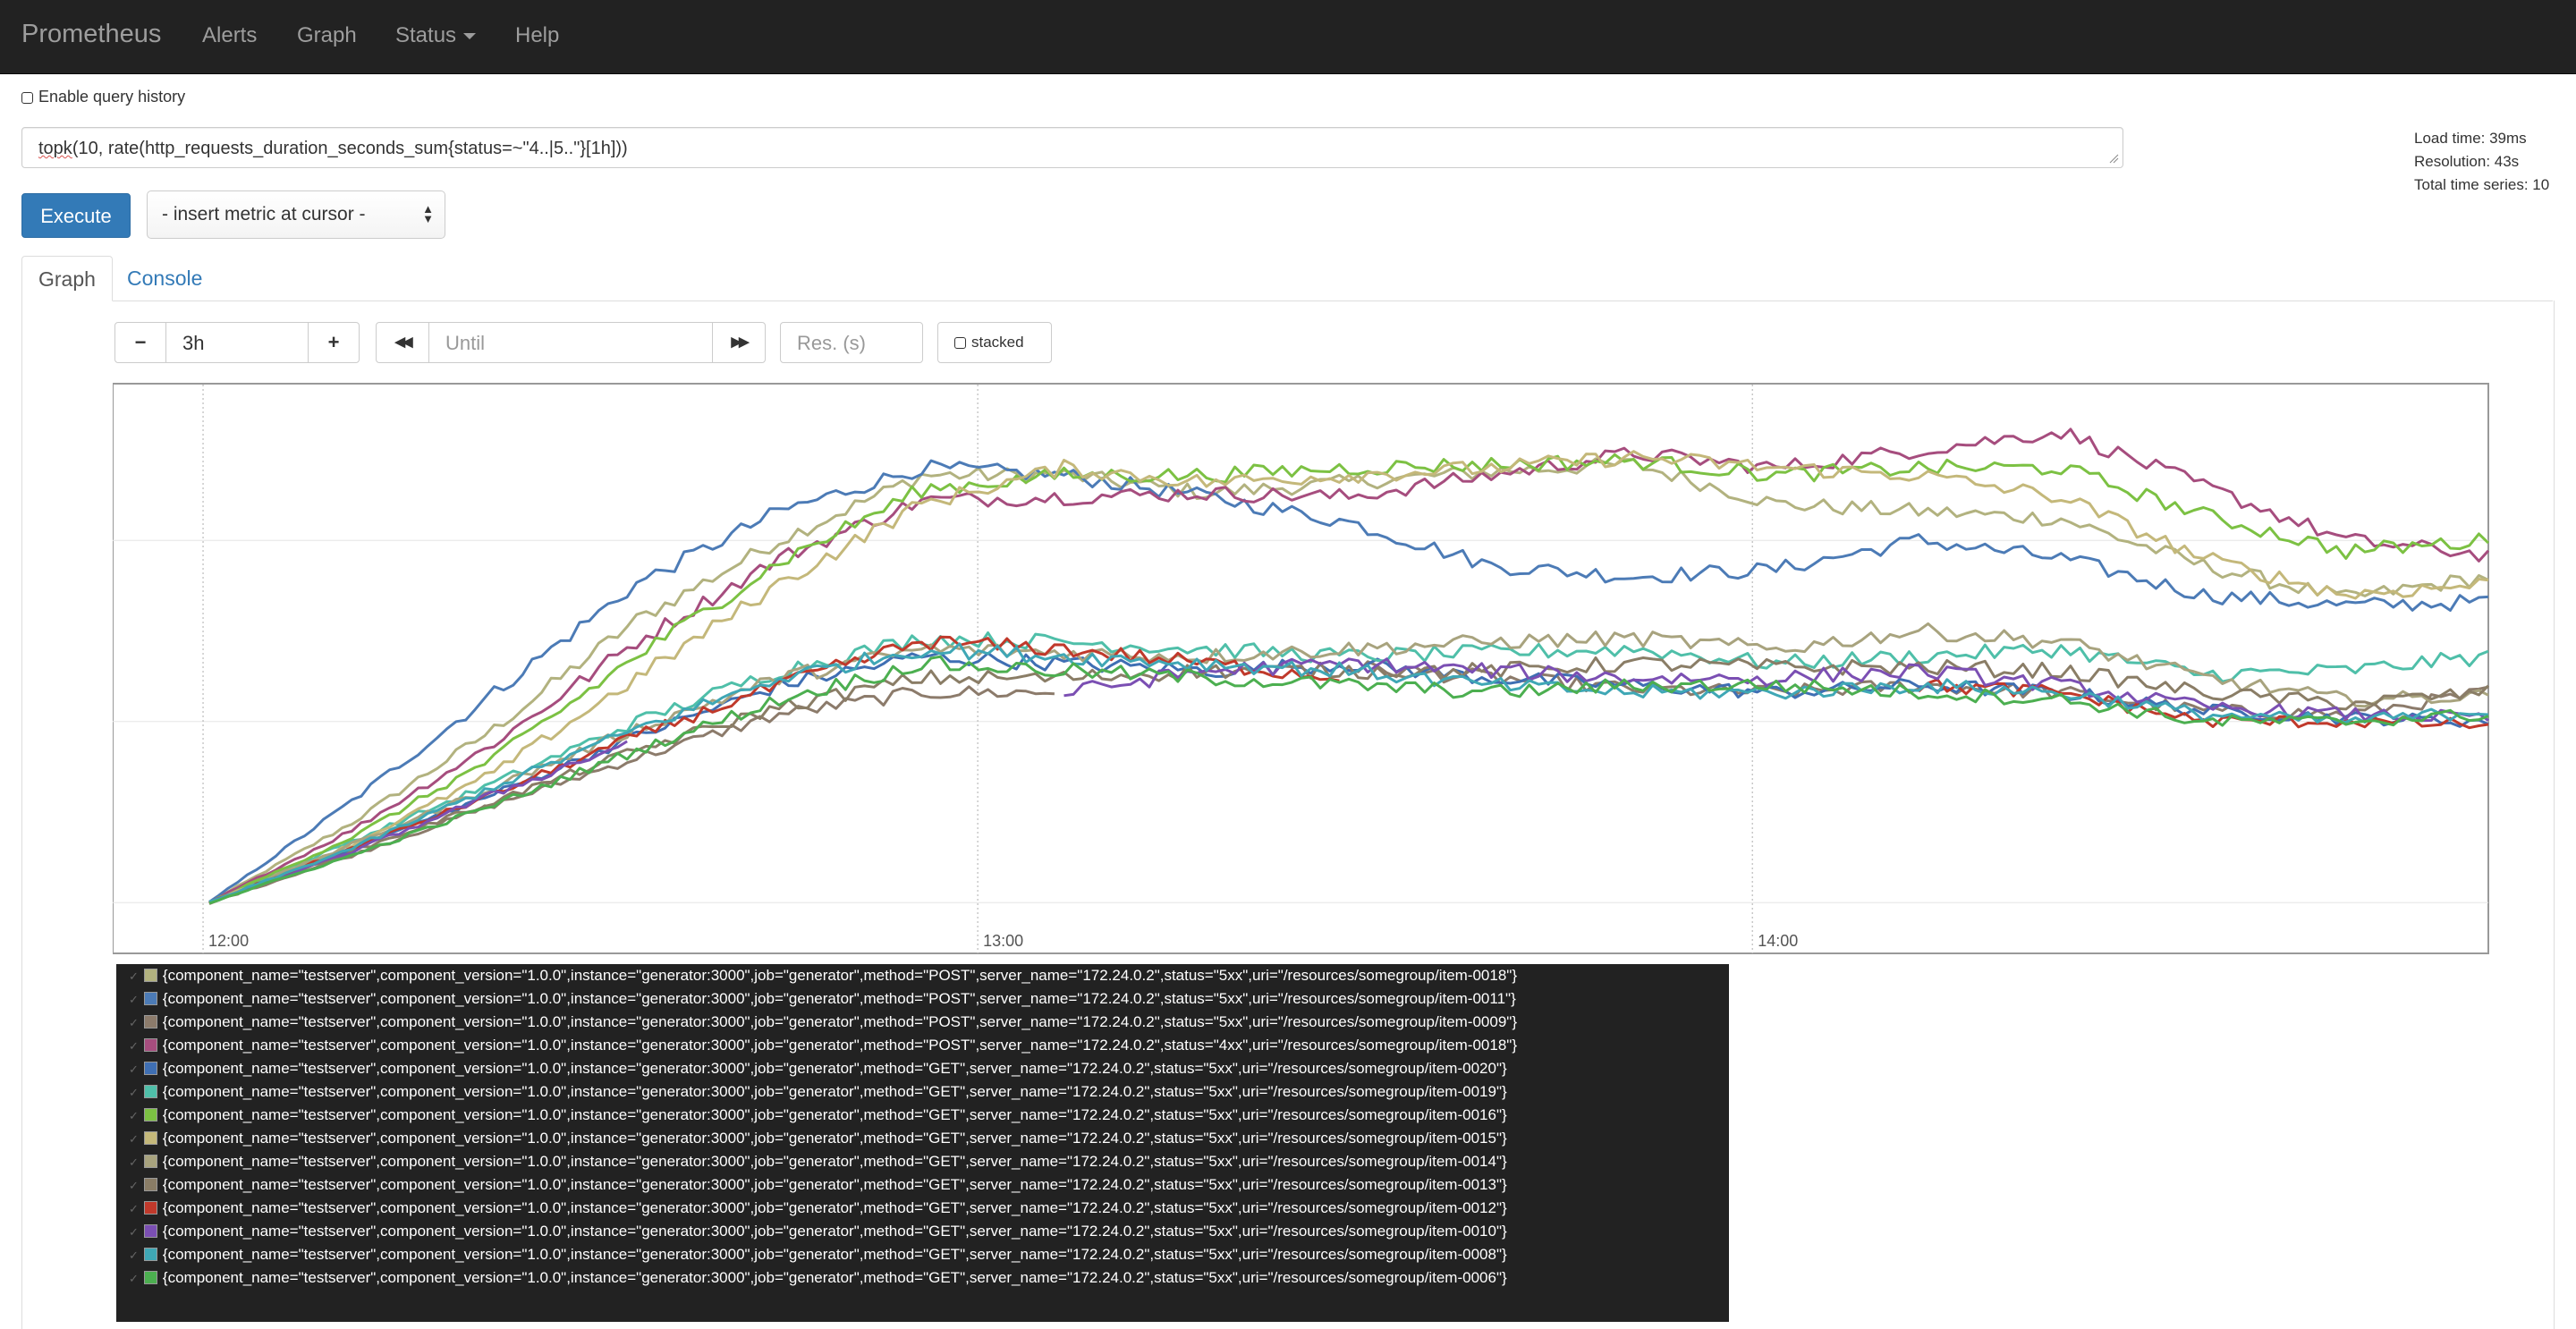 Image resolution: width=2576 pixels, height=1329 pixels. What do you see at coordinates (1287, 278) in the screenshot?
I see `tab-bar: Graph Console` at bounding box center [1287, 278].